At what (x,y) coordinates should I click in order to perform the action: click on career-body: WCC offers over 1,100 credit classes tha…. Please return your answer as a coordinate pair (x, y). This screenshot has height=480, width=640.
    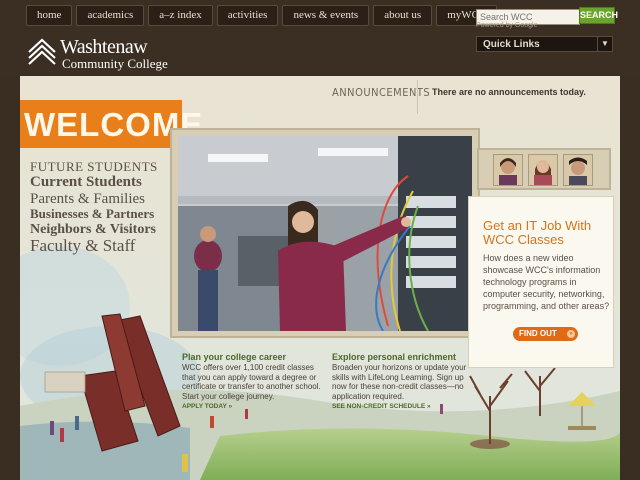
    Looking at the image, I should click on (251, 382).